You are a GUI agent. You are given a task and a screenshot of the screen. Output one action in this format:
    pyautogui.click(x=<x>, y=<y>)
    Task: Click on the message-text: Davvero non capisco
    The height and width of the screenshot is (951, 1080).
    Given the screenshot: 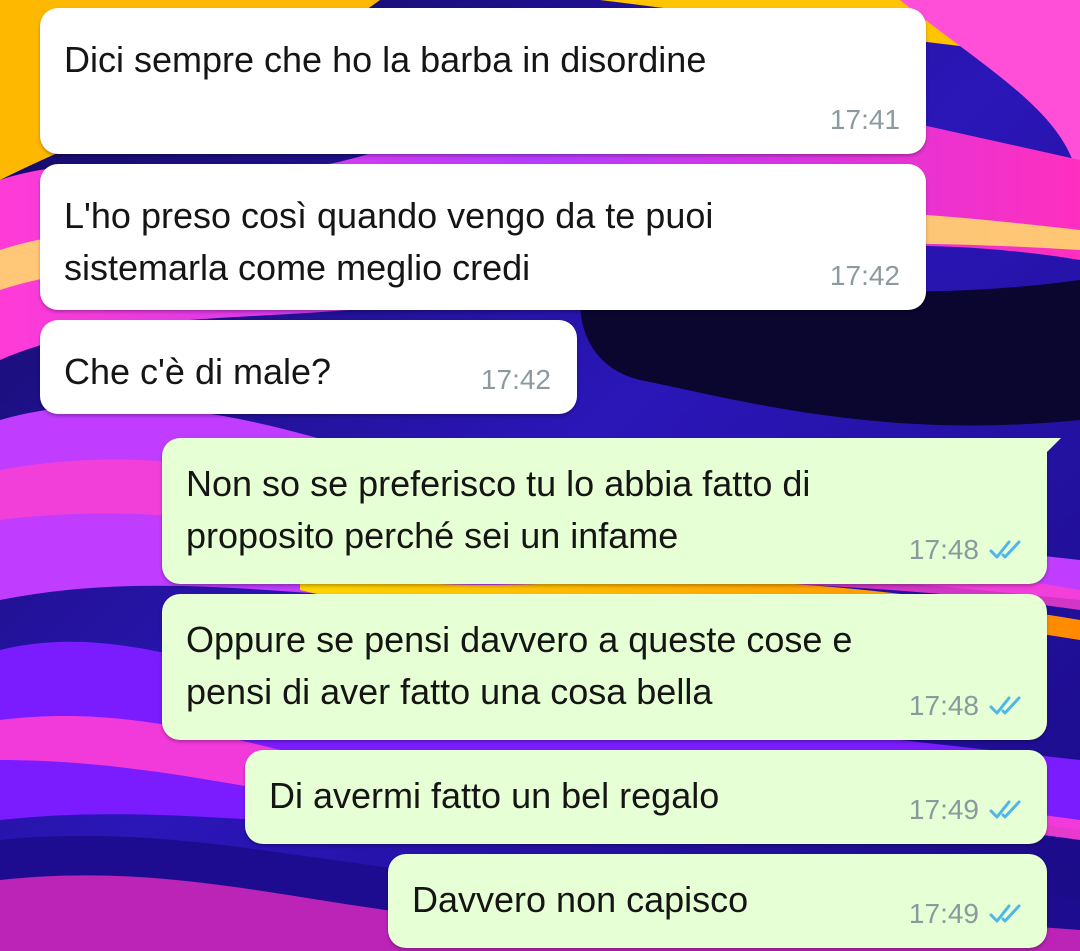 What is the action you would take?
    pyautogui.click(x=580, y=899)
    